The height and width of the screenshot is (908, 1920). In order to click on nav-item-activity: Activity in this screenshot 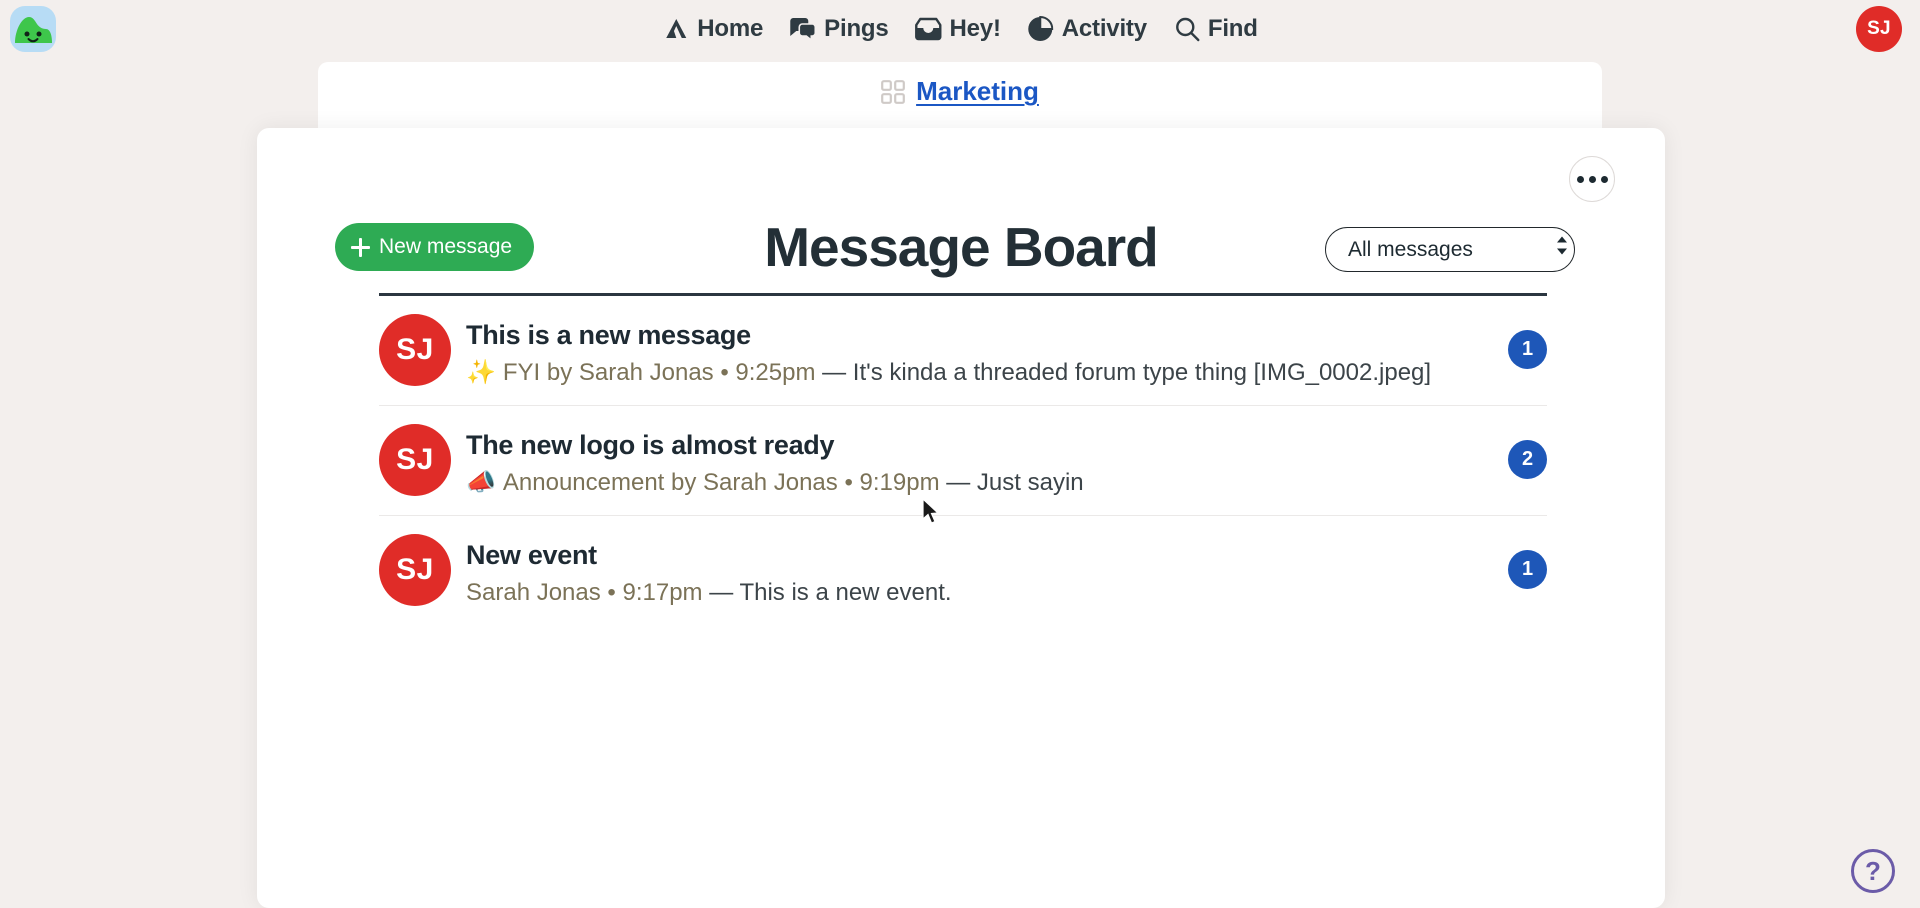, I will do `click(1087, 29)`.